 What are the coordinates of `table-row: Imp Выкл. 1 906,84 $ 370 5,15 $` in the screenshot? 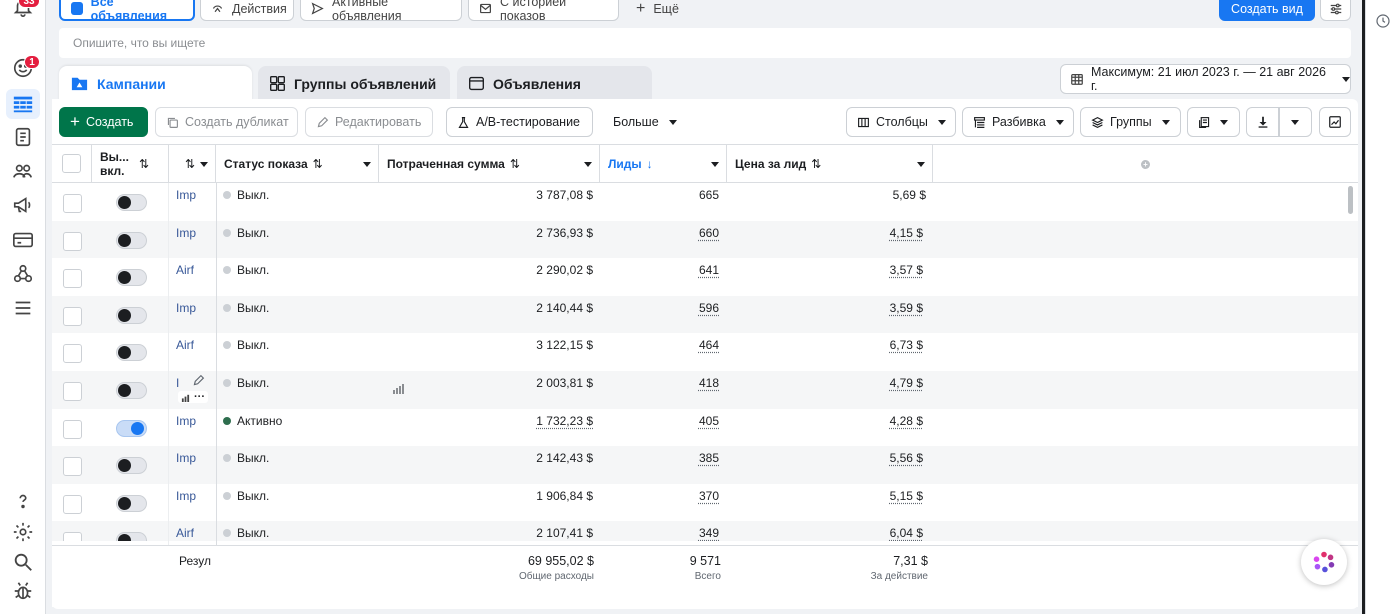 It's located at (705, 503).